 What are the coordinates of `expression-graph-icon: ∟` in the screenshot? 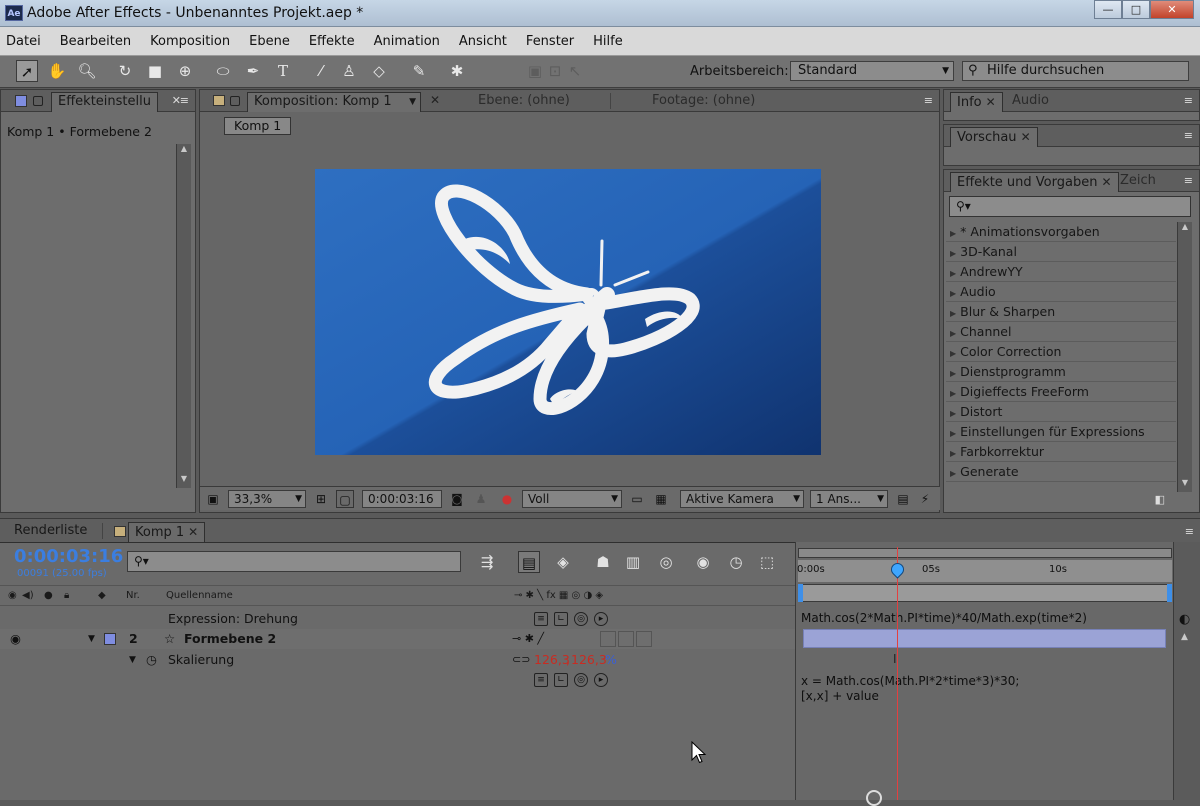 It's located at (561, 680).